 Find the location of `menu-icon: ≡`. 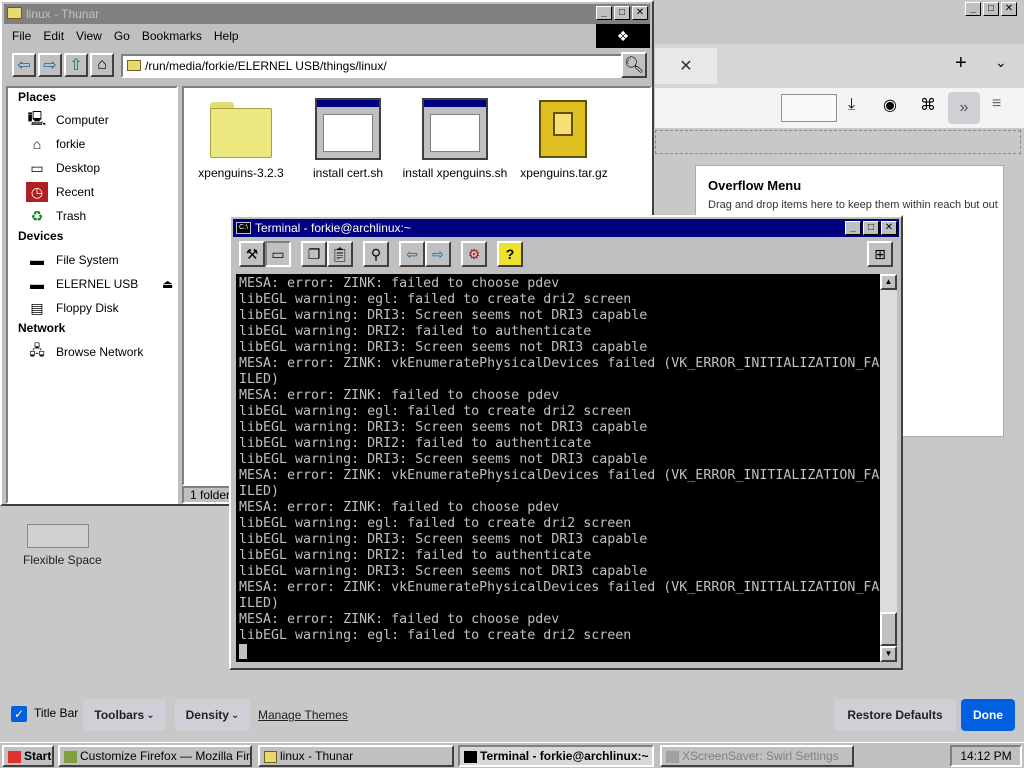

menu-icon: ≡ is located at coordinates (996, 104).